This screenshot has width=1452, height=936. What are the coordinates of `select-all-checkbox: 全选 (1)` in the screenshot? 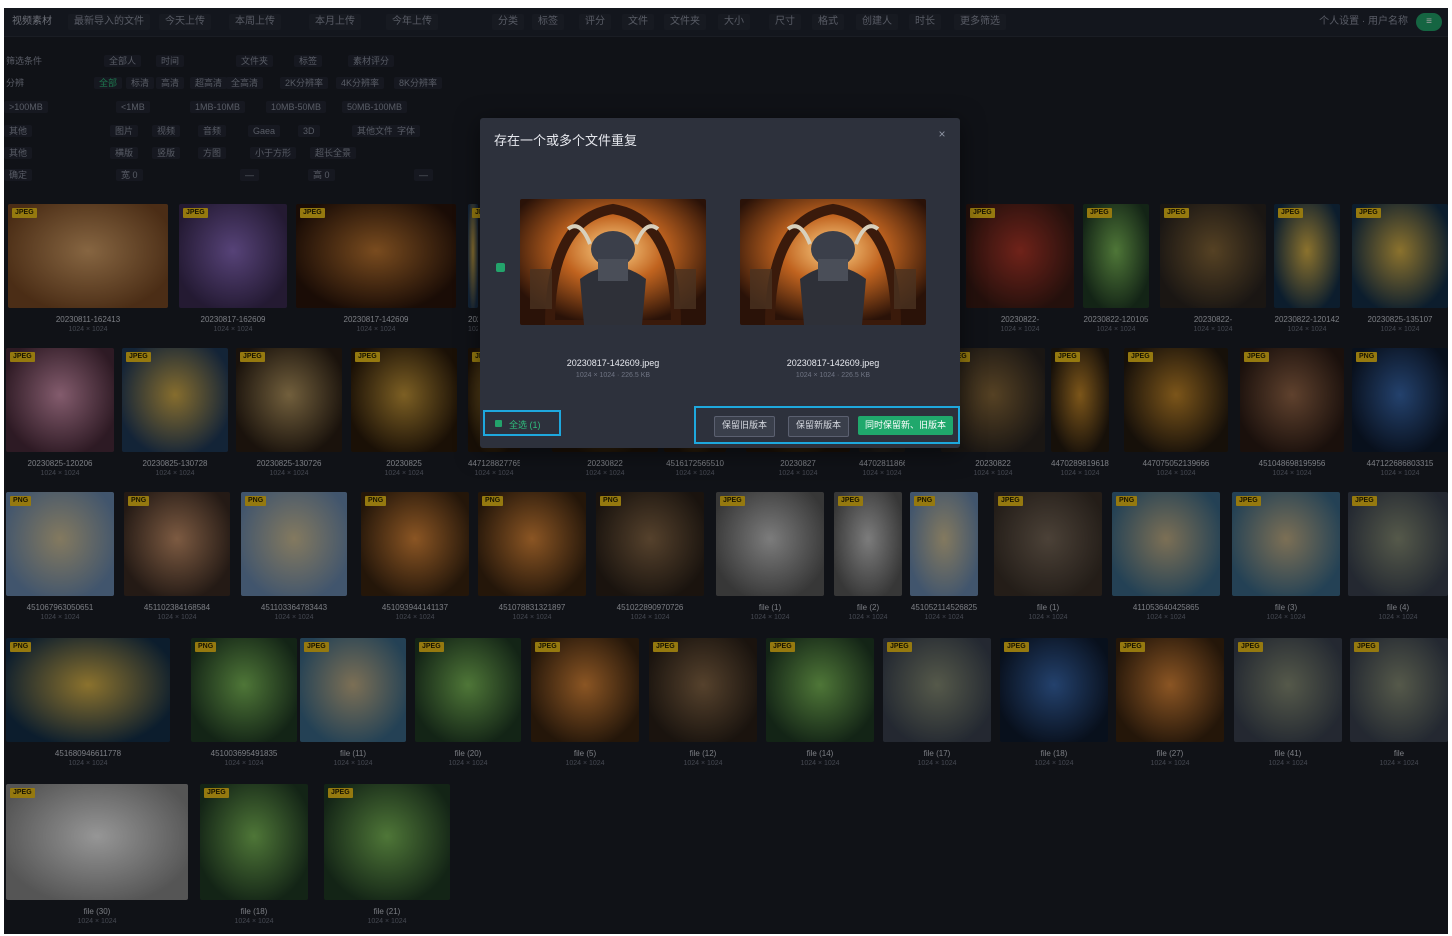 It's located at (522, 423).